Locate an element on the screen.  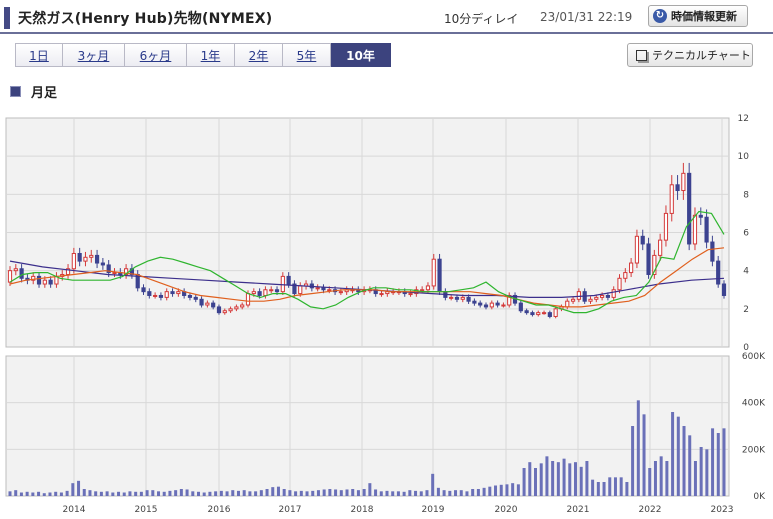
price-tick-label: 6 is located at coordinates (746, 234).